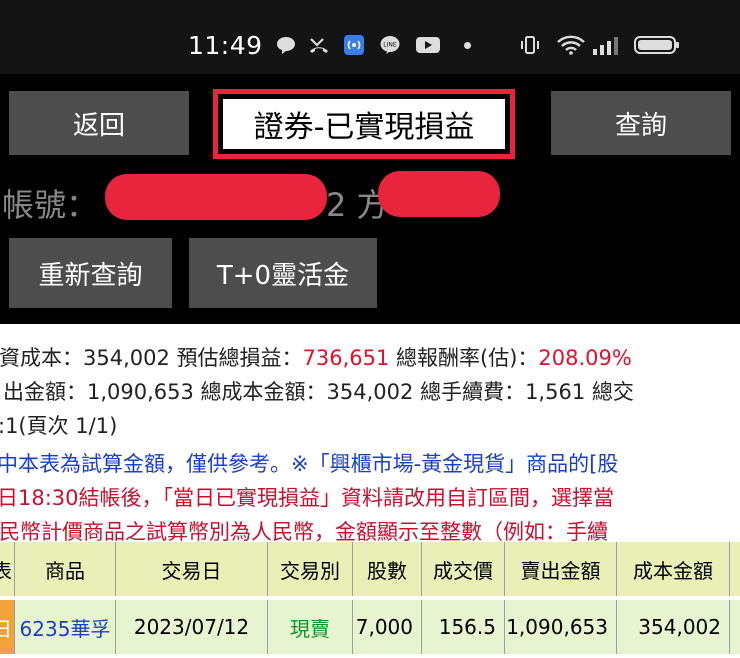 The height and width of the screenshot is (658, 740). Describe the element at coordinates (192, 627) in the screenshot. I see `trade-date: 2023/07/12` at that location.